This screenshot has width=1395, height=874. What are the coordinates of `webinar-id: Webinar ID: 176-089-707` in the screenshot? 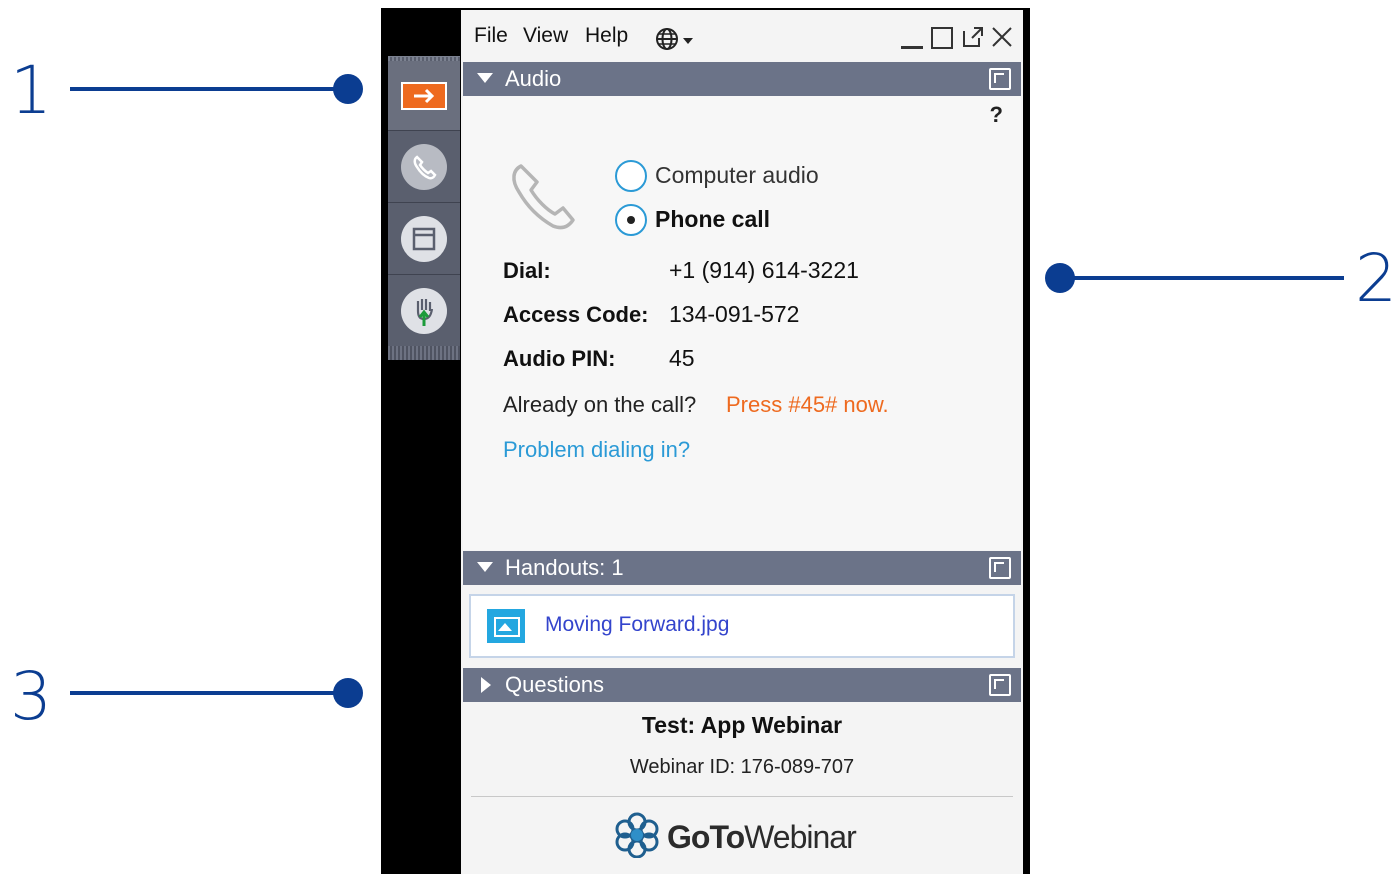 It's located at (742, 767).